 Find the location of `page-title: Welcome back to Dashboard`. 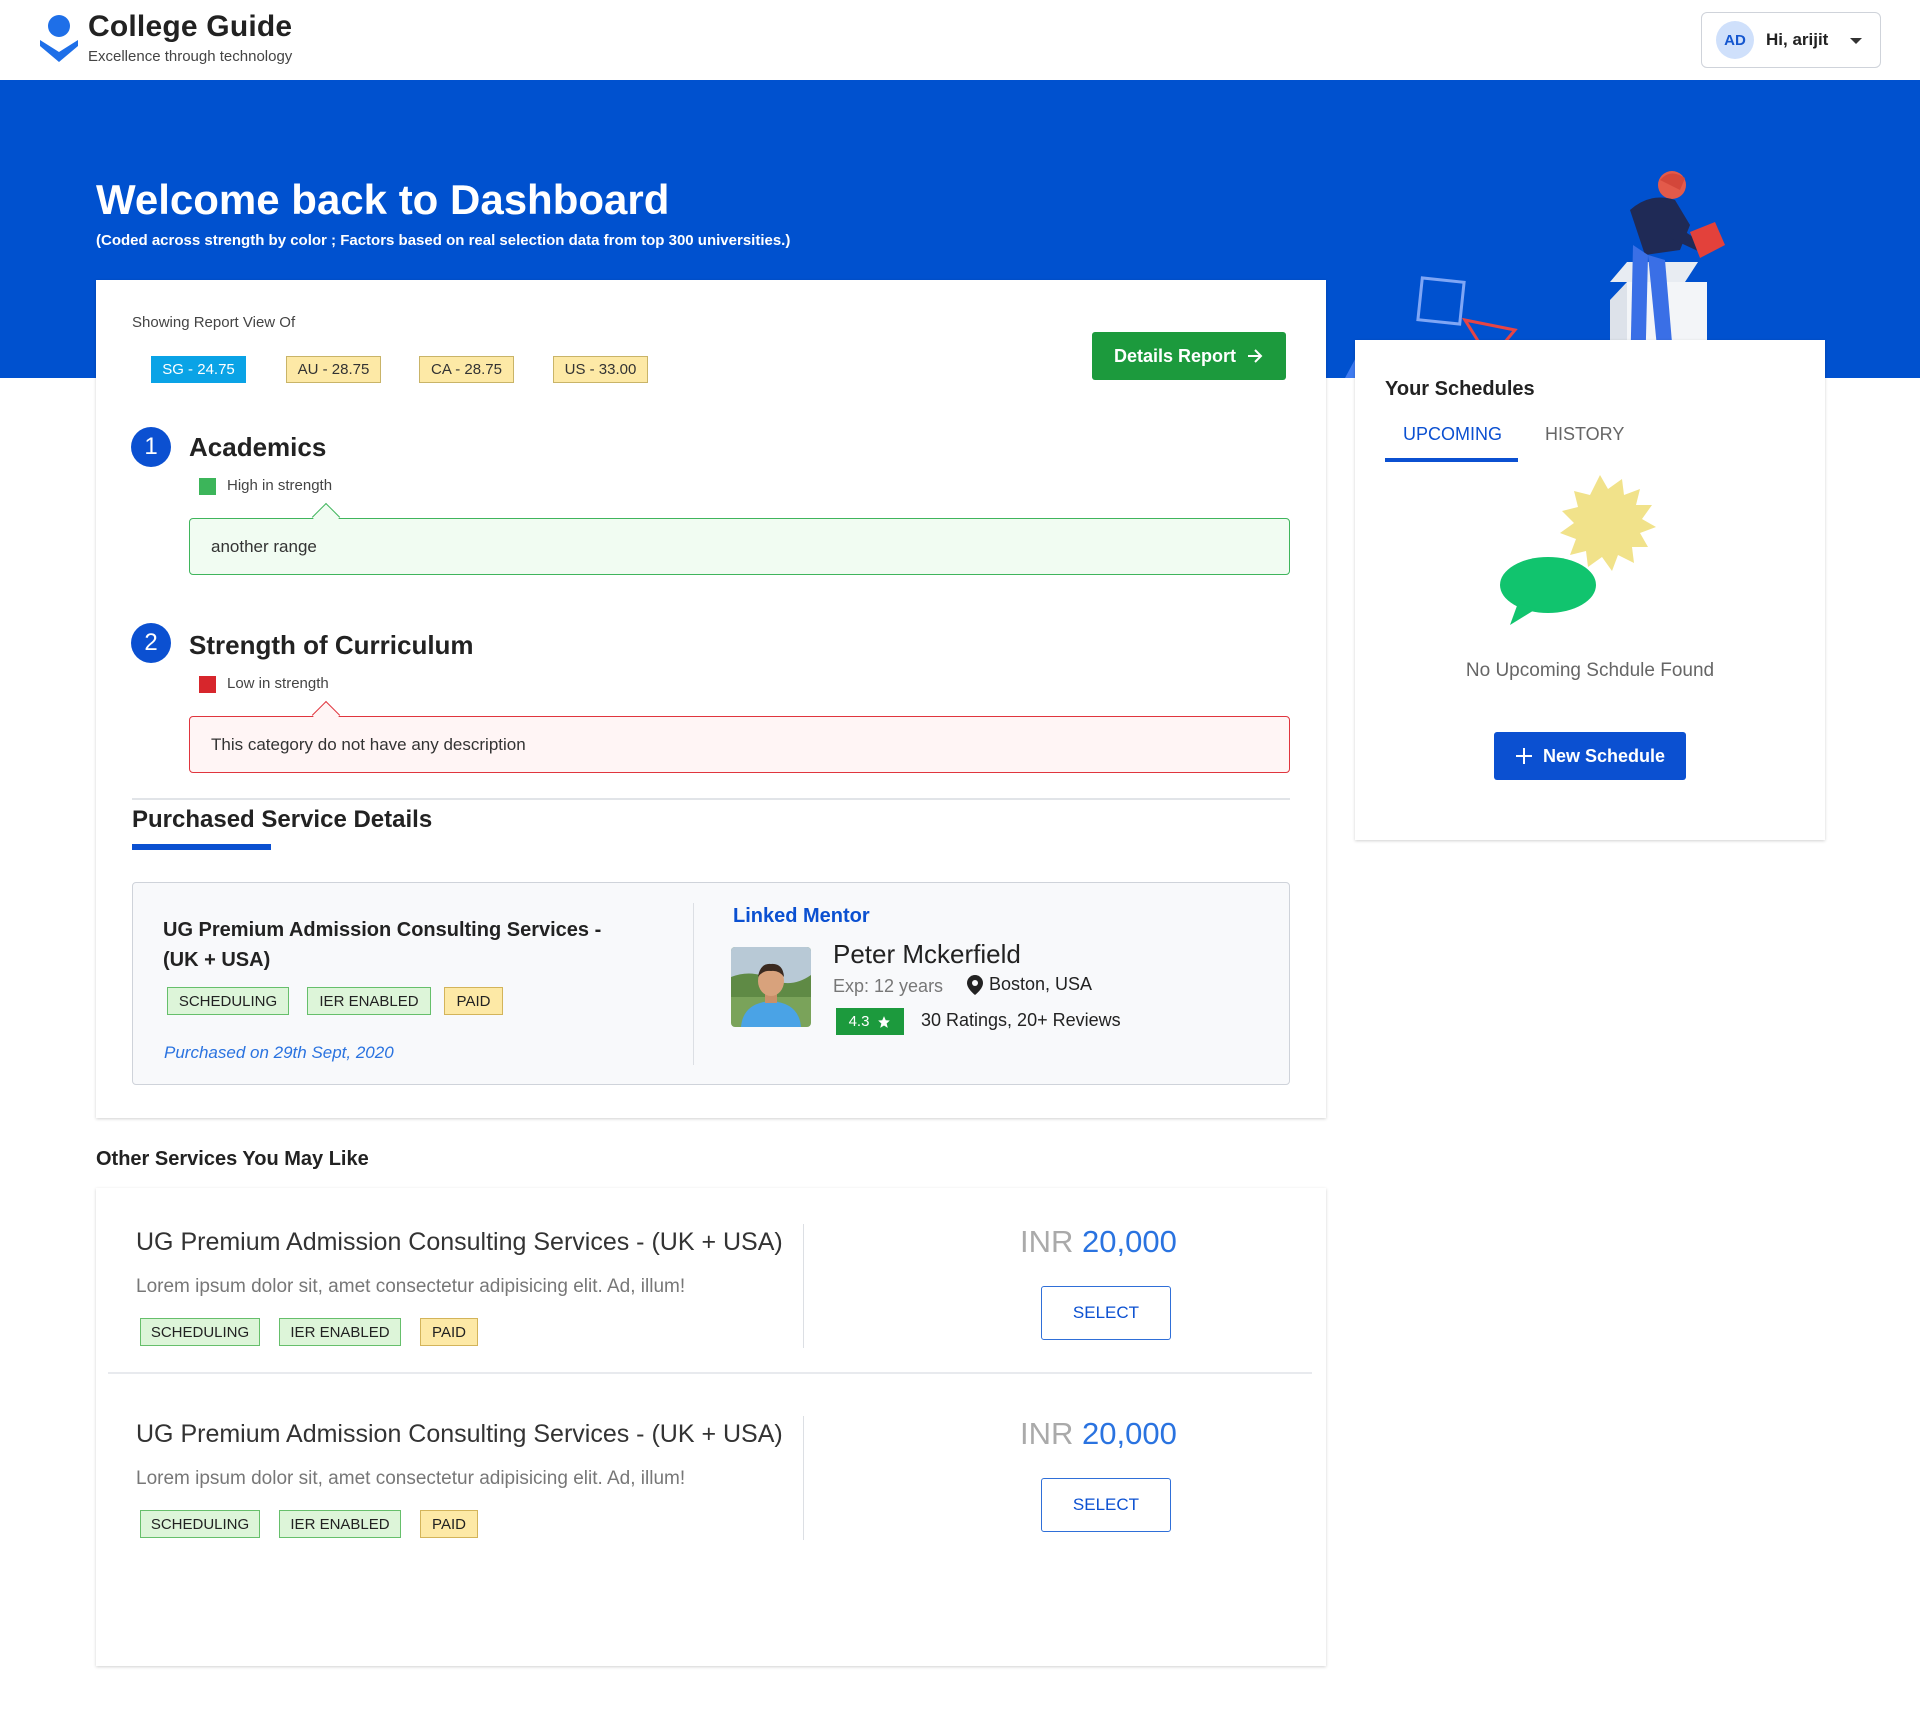

page-title: Welcome back to Dashboard is located at coordinates (383, 199).